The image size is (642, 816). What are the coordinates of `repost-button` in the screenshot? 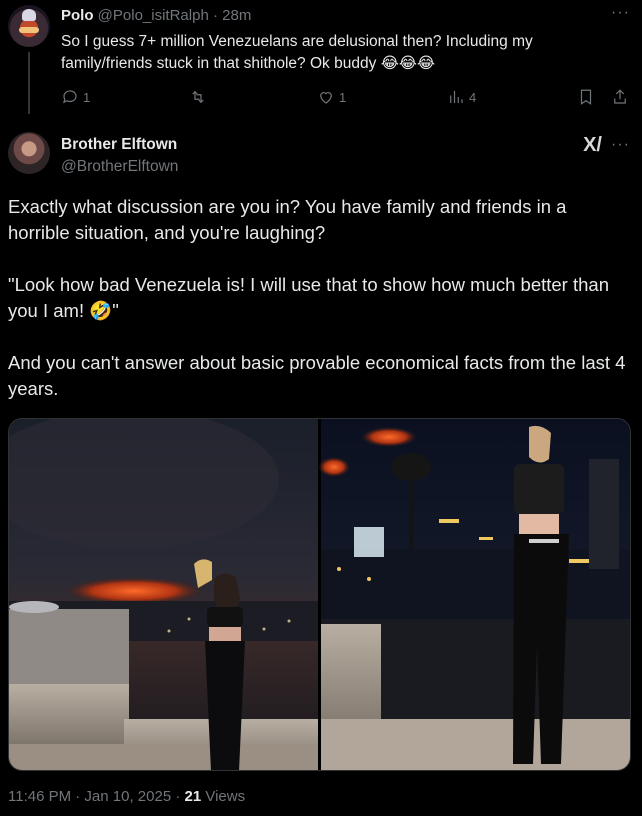 It's located at (198, 97).